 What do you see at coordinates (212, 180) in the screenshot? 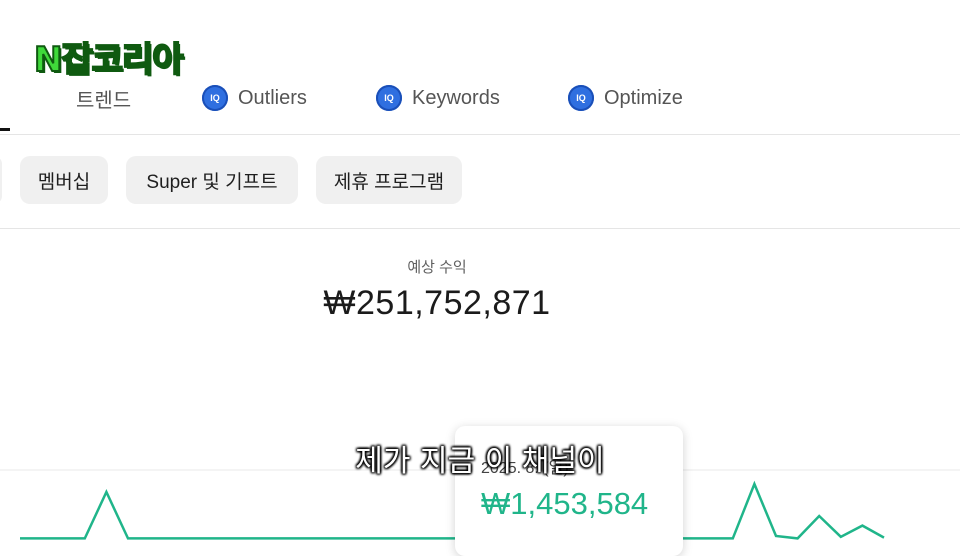
I see `chip-super-gifts: Super 및 기프트` at bounding box center [212, 180].